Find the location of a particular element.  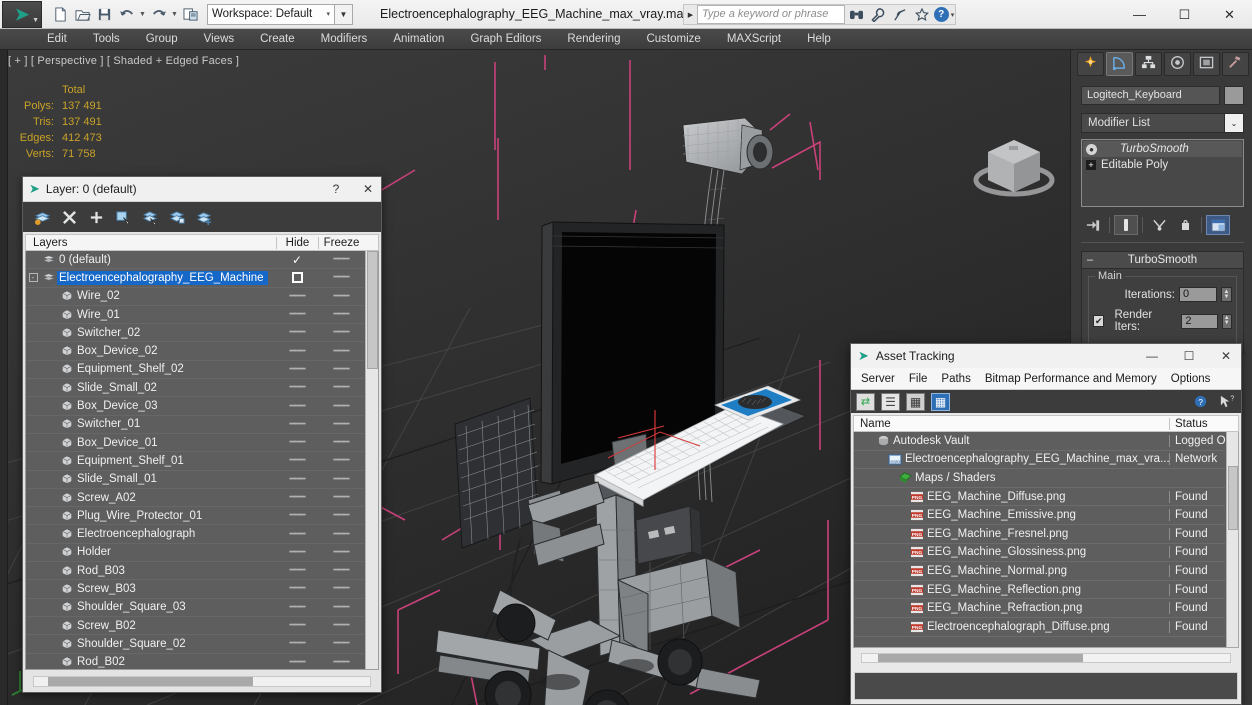

configure-modifier-sets-icon is located at coordinates (1218, 225).